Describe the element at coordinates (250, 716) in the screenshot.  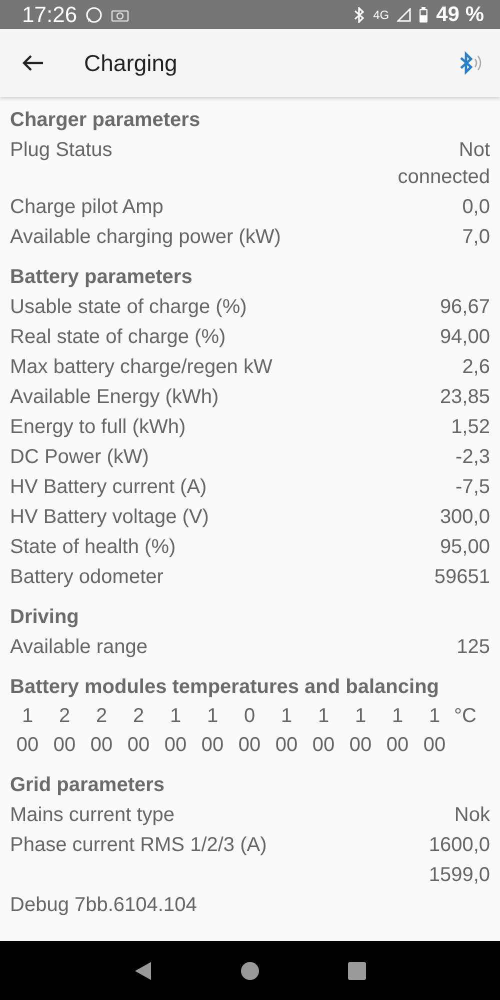
I see `module-temperature: 0` at that location.